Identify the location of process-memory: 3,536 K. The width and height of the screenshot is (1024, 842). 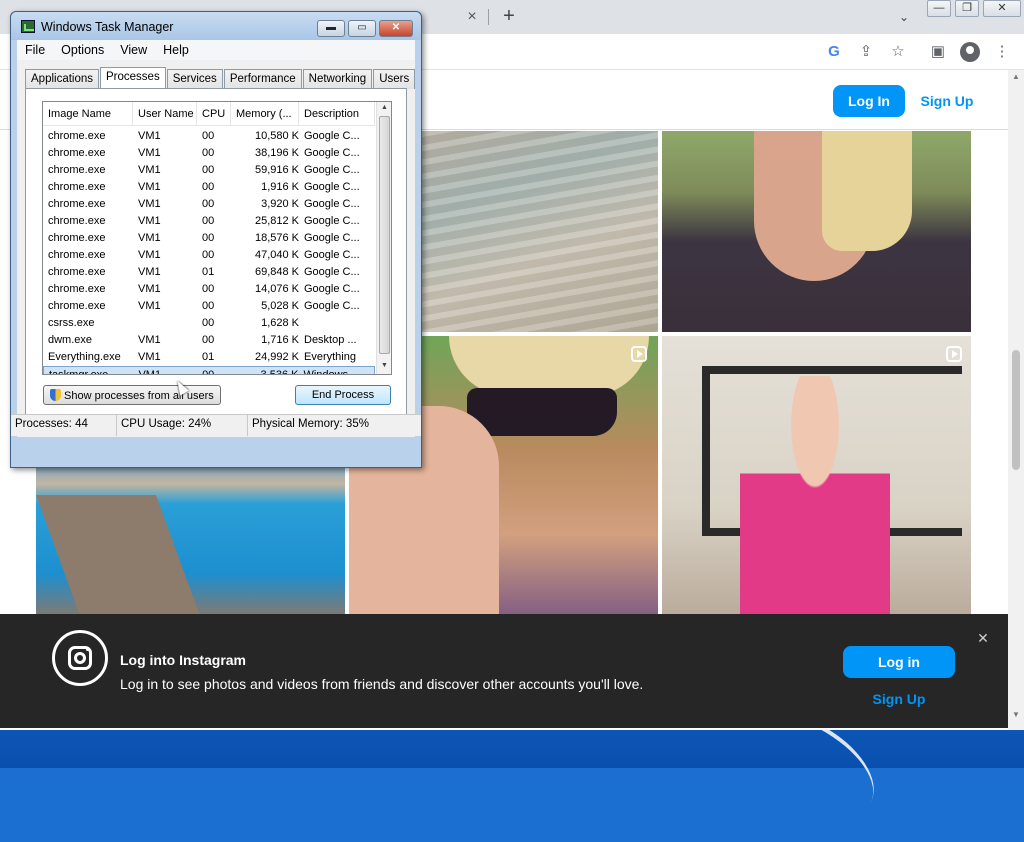
(279, 372).